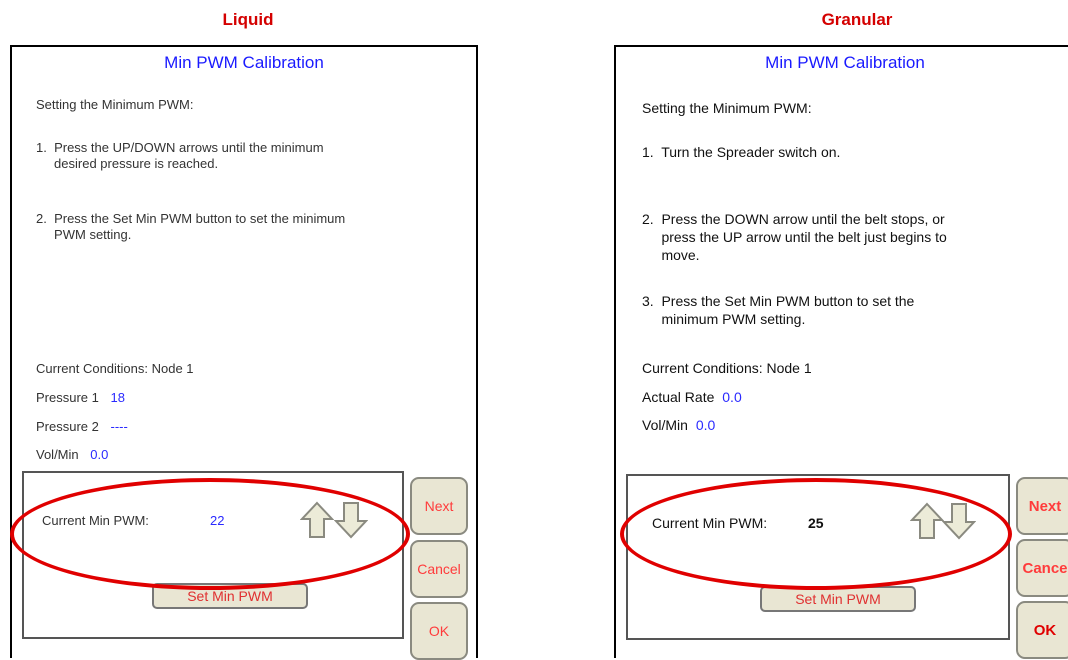 The height and width of the screenshot is (660, 1068). What do you see at coordinates (857, 19) in the screenshot?
I see `granular-heading: Granular` at bounding box center [857, 19].